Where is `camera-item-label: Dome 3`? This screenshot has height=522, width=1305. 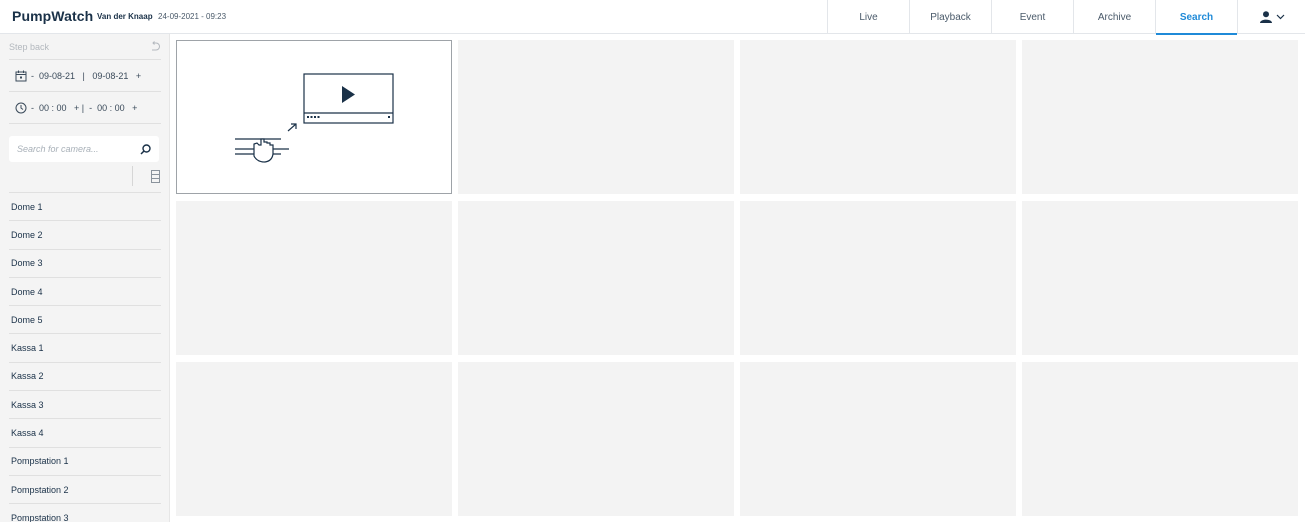 camera-item-label: Dome 3 is located at coordinates (27, 263).